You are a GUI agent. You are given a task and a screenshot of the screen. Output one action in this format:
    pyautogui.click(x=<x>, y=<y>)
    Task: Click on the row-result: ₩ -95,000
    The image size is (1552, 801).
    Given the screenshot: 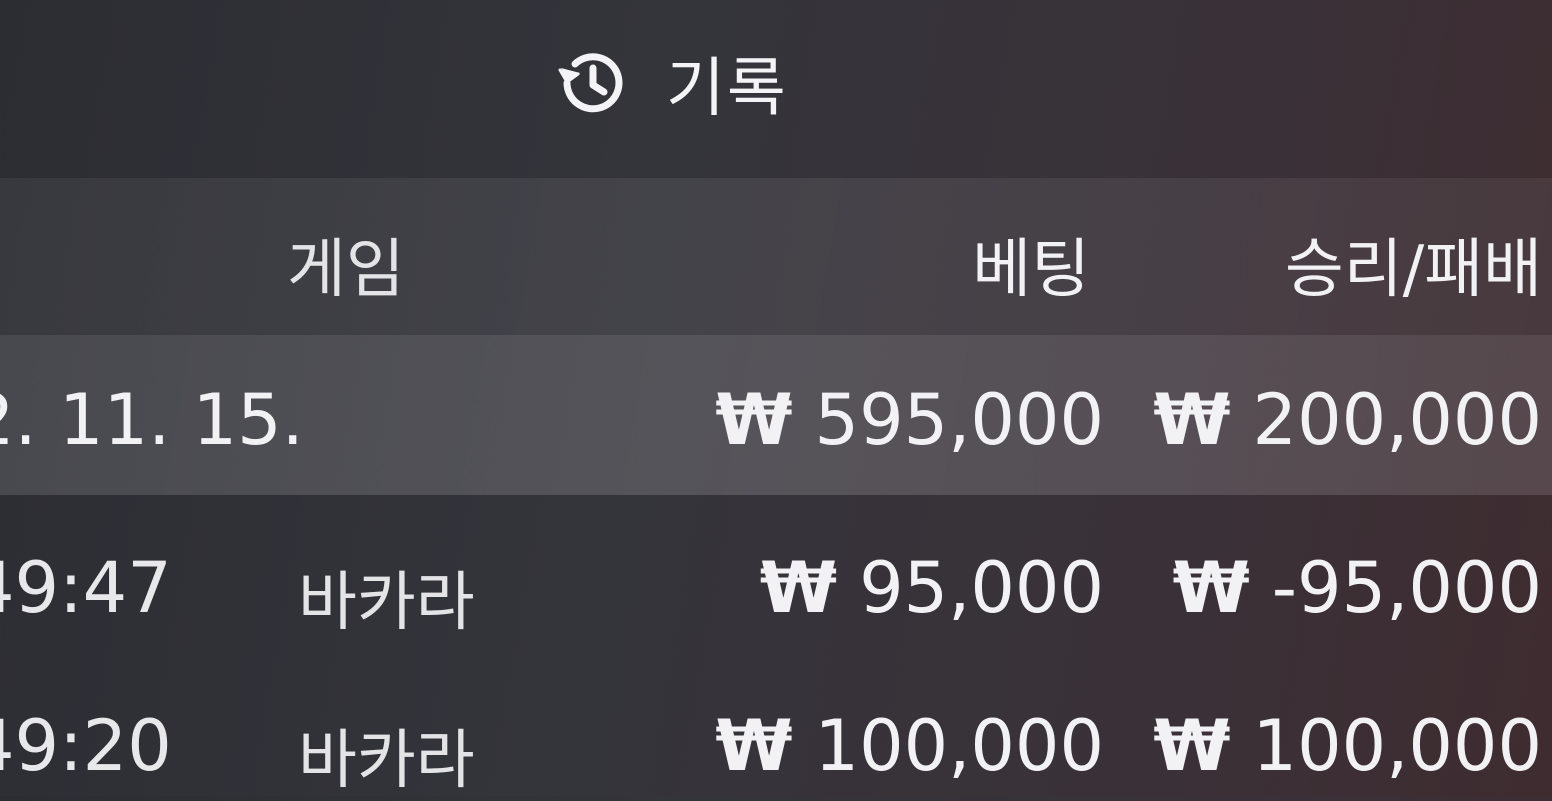 What is the action you would take?
    pyautogui.click(x=1357, y=588)
    